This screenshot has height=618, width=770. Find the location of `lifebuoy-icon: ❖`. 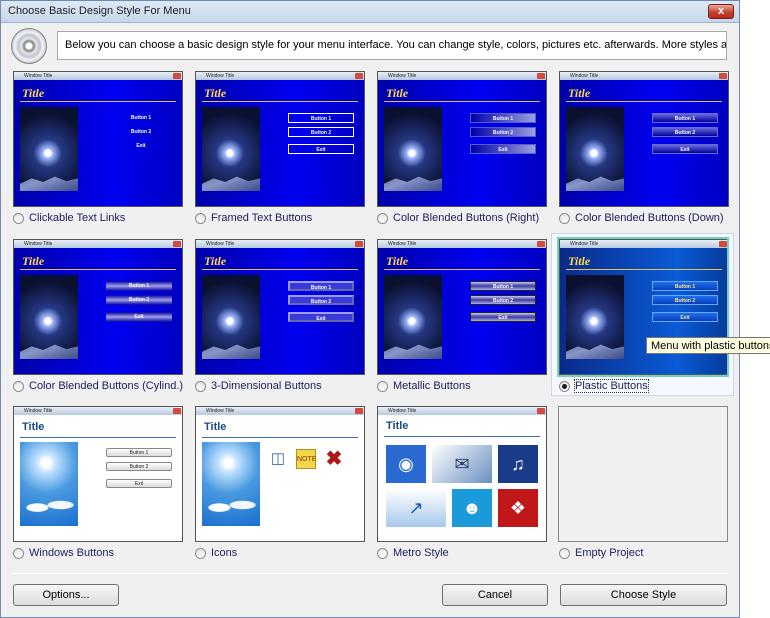

lifebuoy-icon: ❖ is located at coordinates (518, 508).